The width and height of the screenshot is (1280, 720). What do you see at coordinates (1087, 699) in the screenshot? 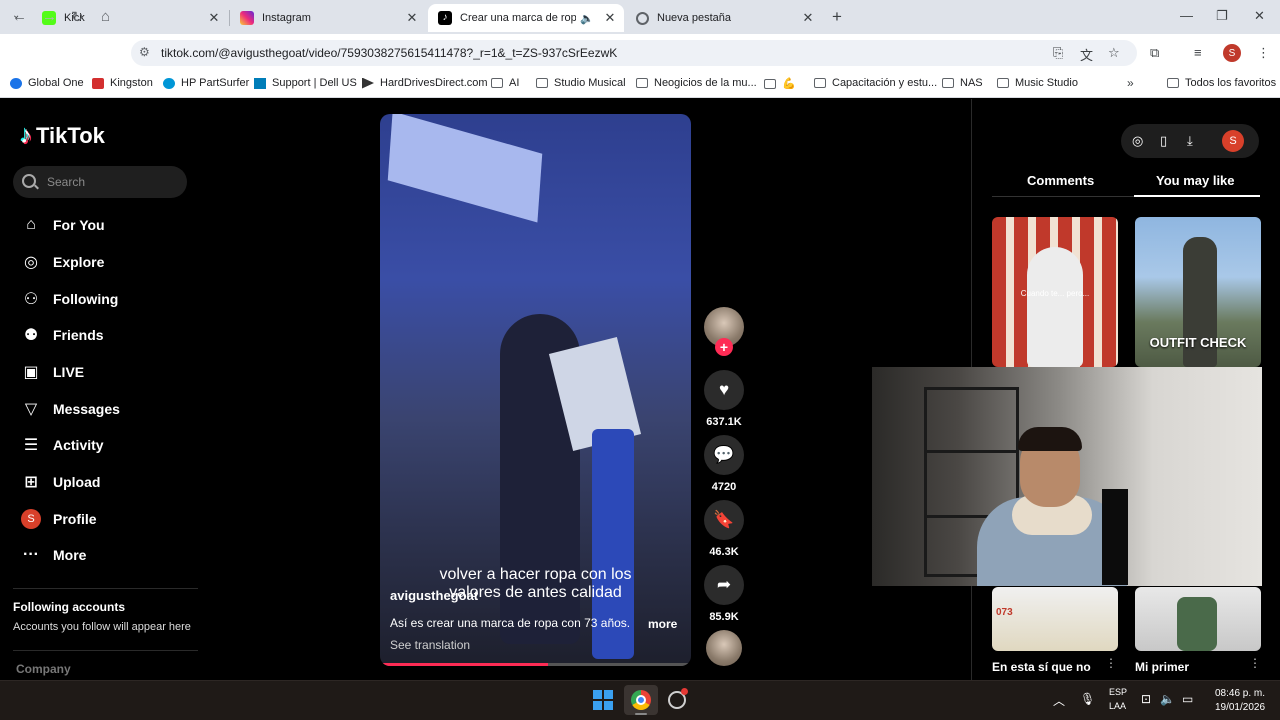
I see `microphone-icon: 🎙` at bounding box center [1087, 699].